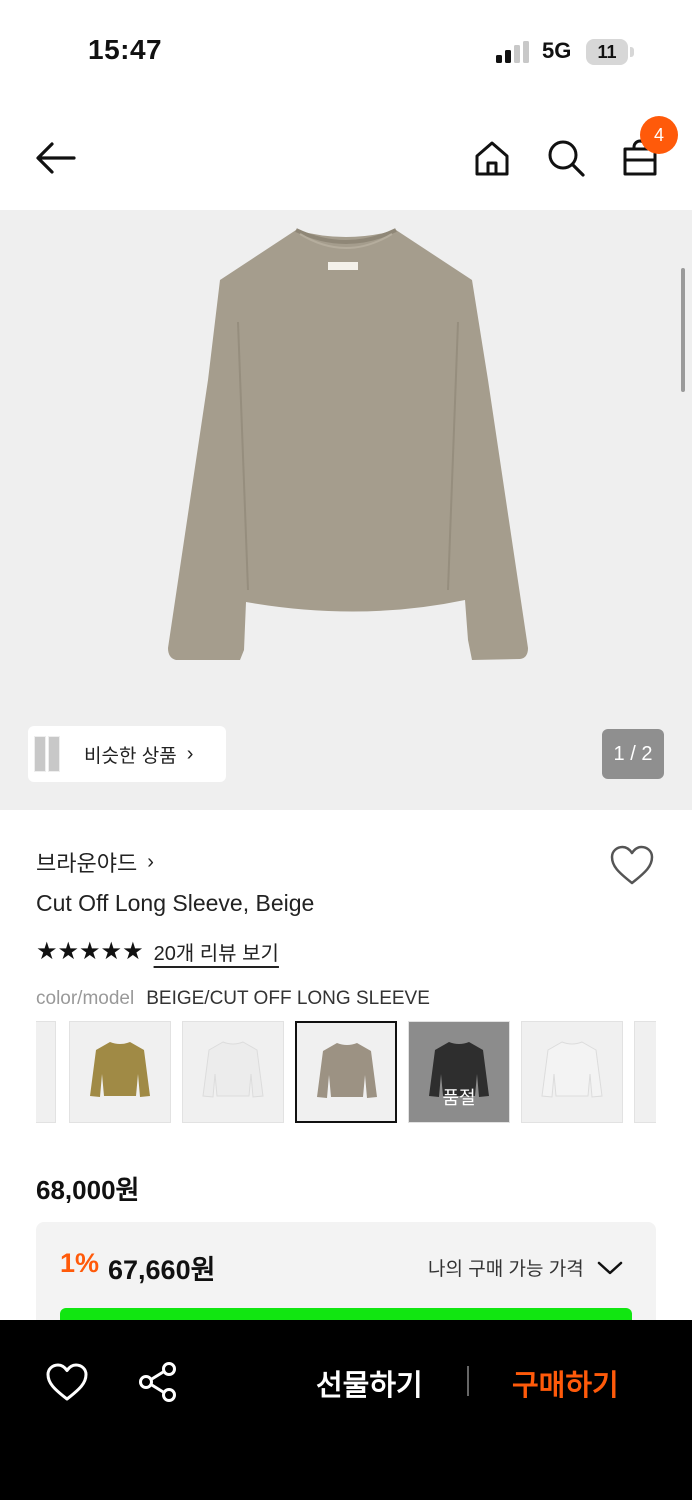 Image resolution: width=692 pixels, height=1500 pixels. I want to click on home-button, so click(492, 158).